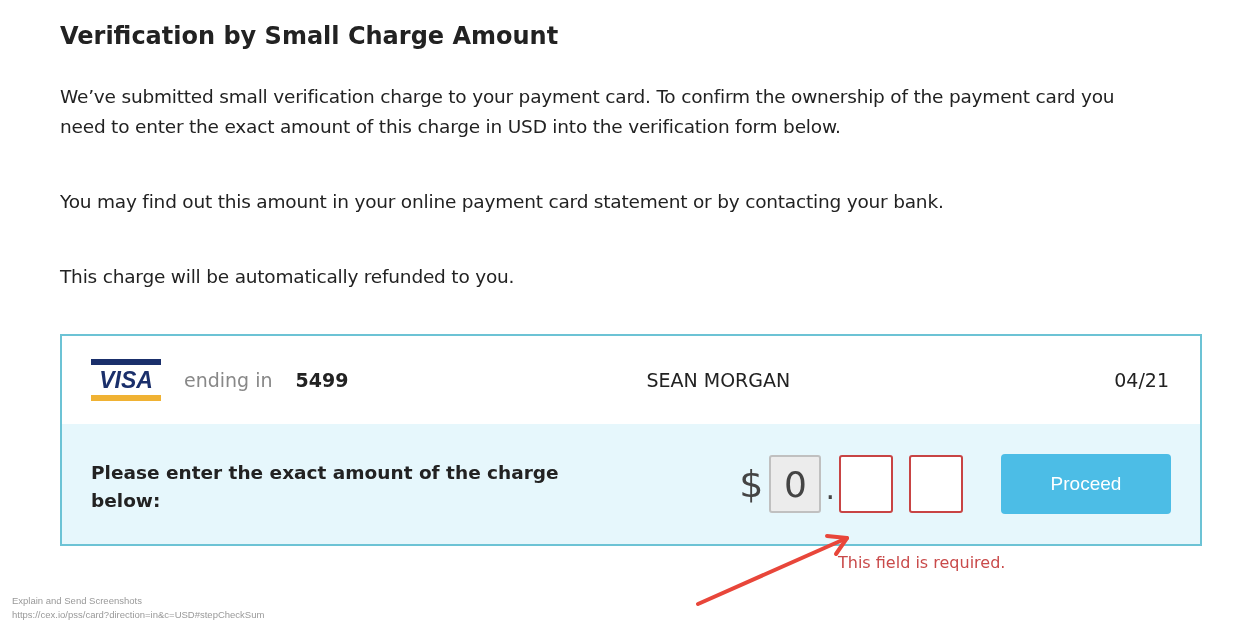 The height and width of the screenshot is (633, 1242). Describe the element at coordinates (325, 487) in the screenshot. I see `form-prompt: Please enter the exact amount of the charge below:` at that location.